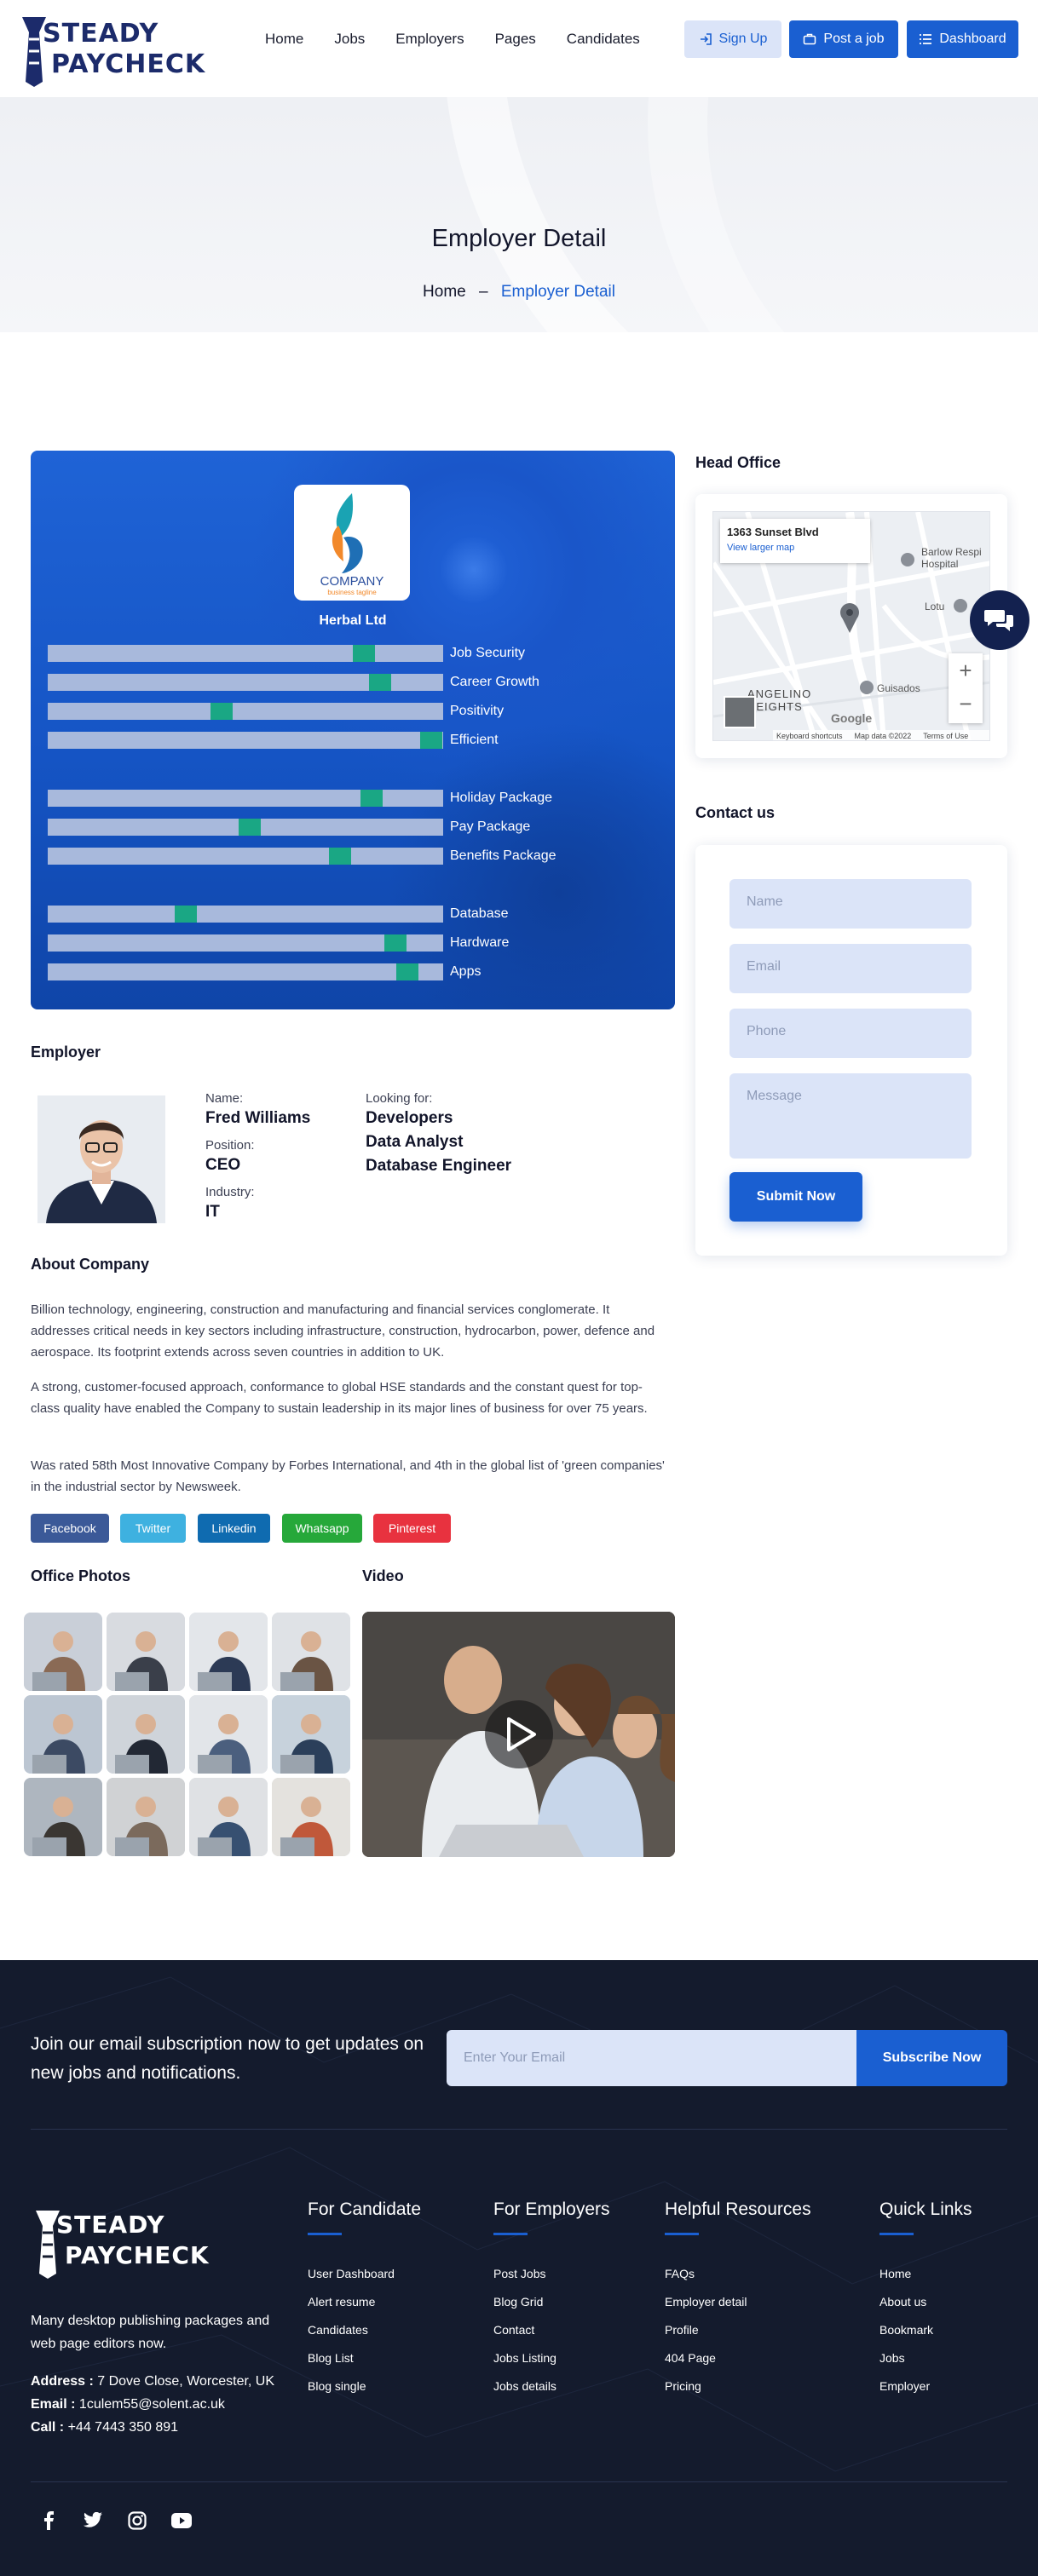 This screenshot has height=2576, width=1038. I want to click on instagram-icon, so click(137, 2521).